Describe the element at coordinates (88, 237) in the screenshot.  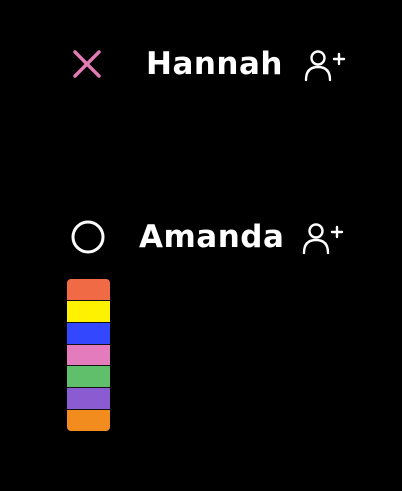
I see `circle-icon` at that location.